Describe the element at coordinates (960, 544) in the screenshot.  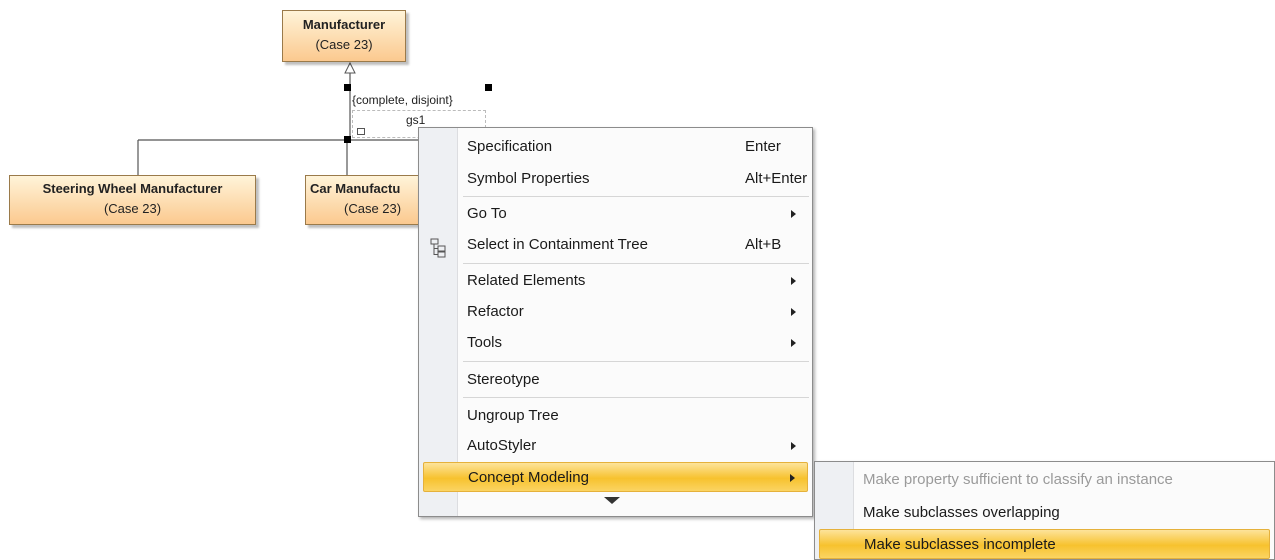
I see `menu-item-label: Make subclasses incomplete` at that location.